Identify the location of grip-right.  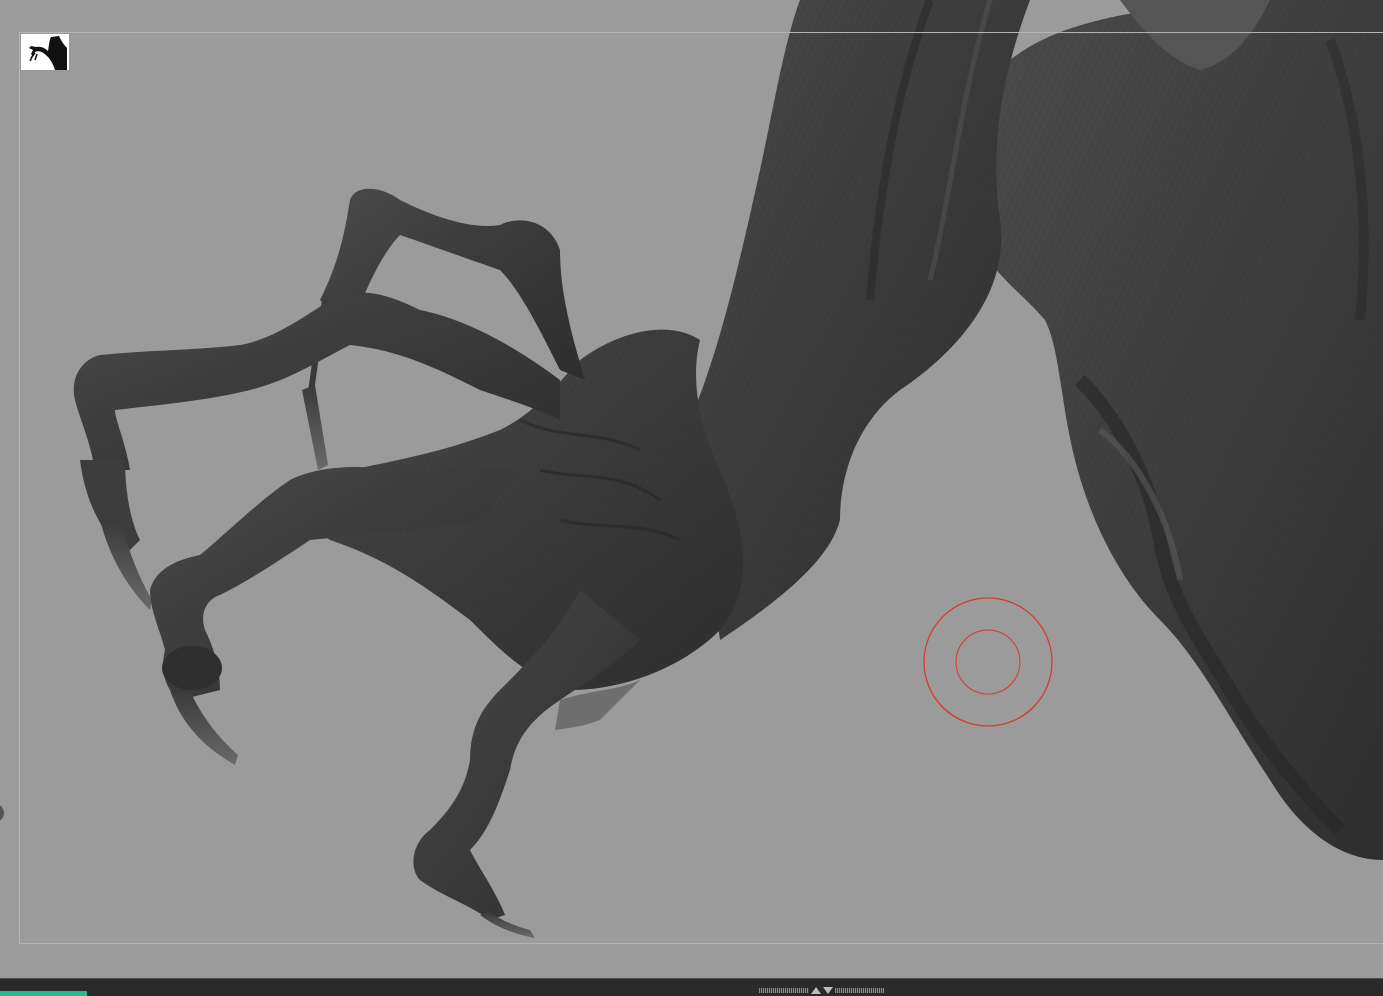
(860, 990).